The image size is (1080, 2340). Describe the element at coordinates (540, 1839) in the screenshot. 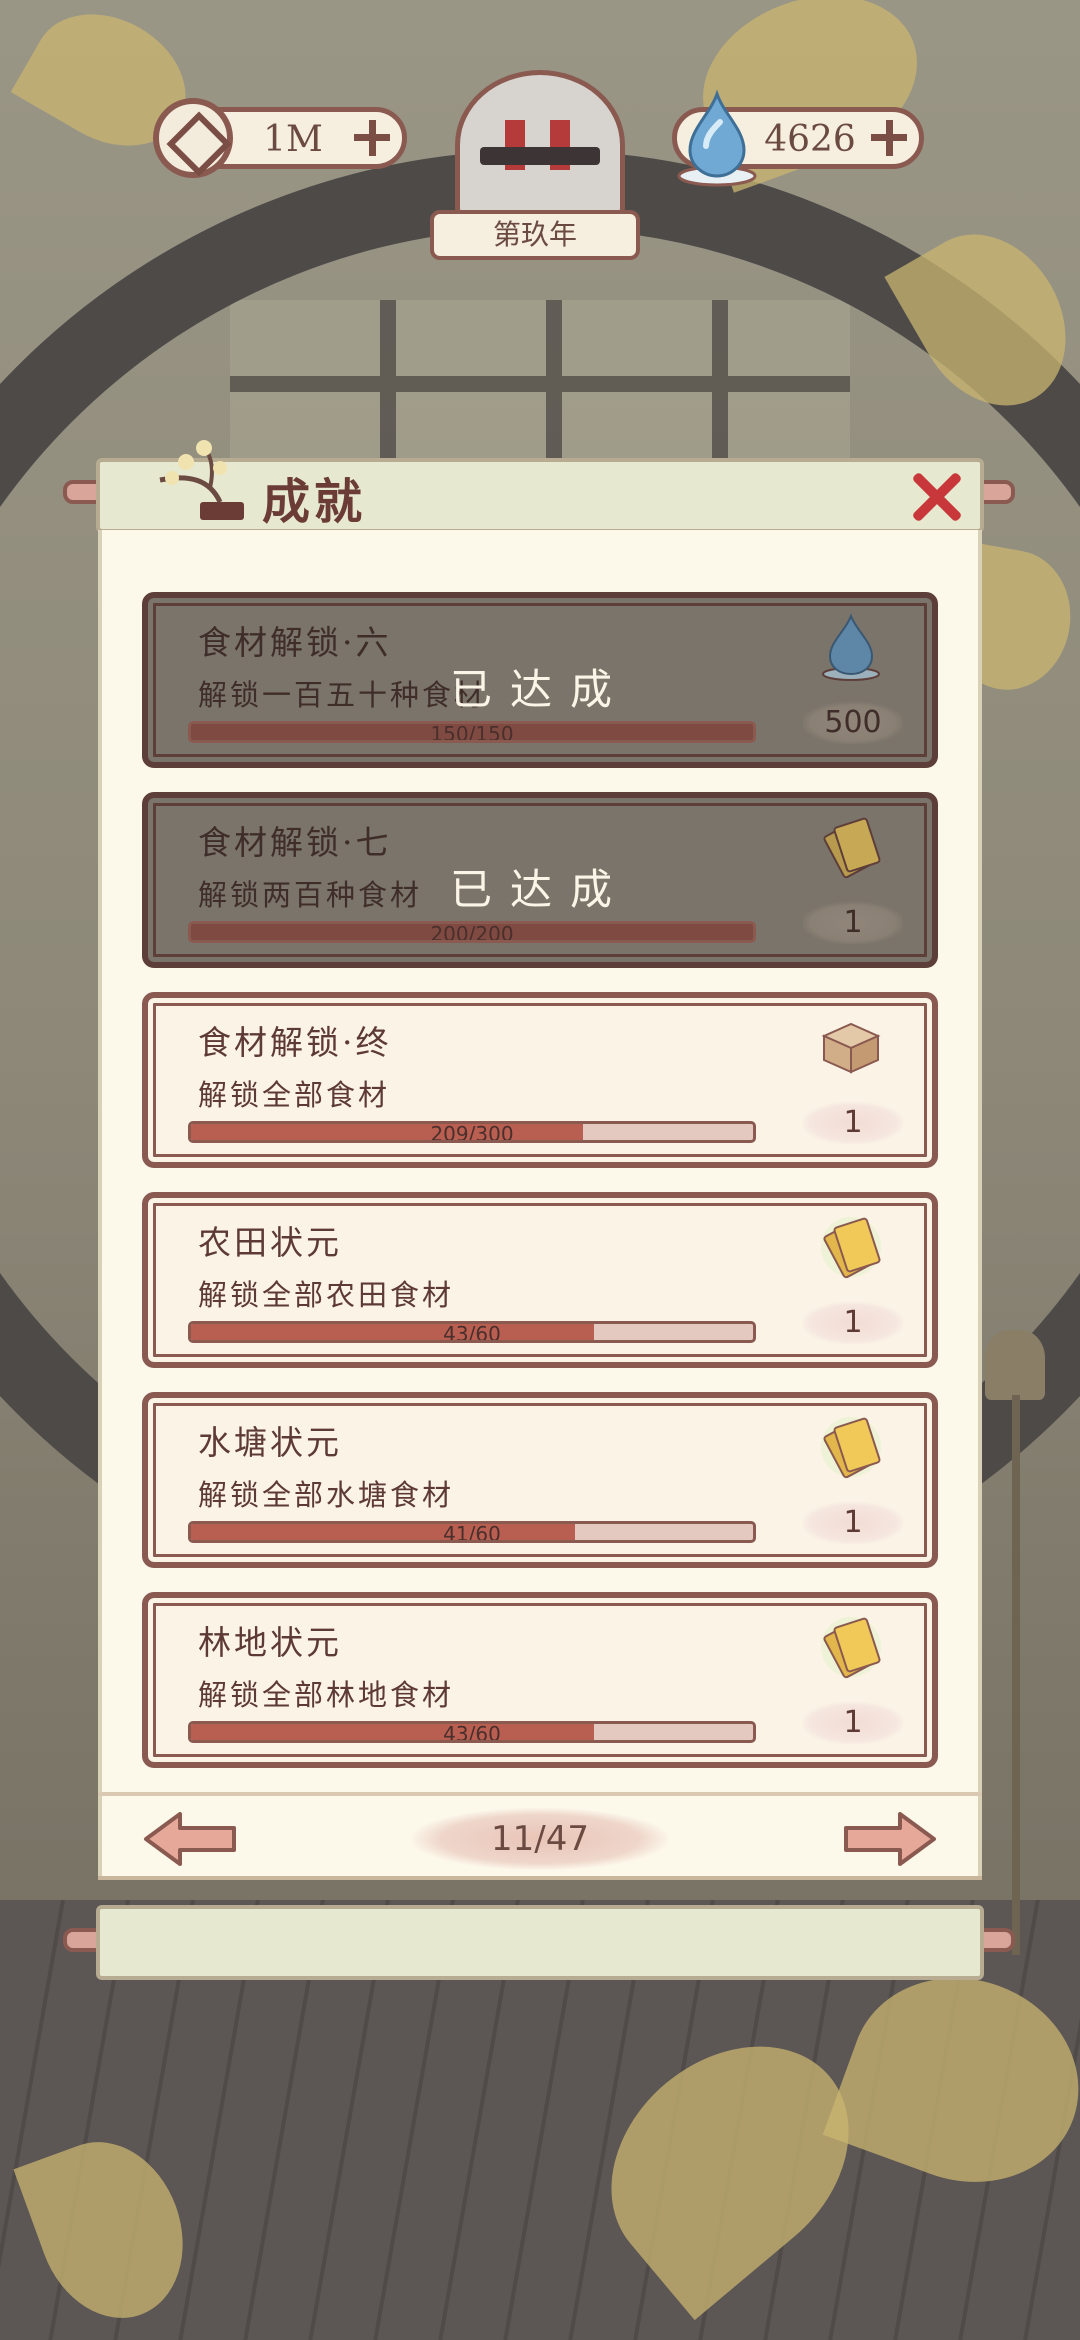

I see `page-indicator: 11/47` at that location.